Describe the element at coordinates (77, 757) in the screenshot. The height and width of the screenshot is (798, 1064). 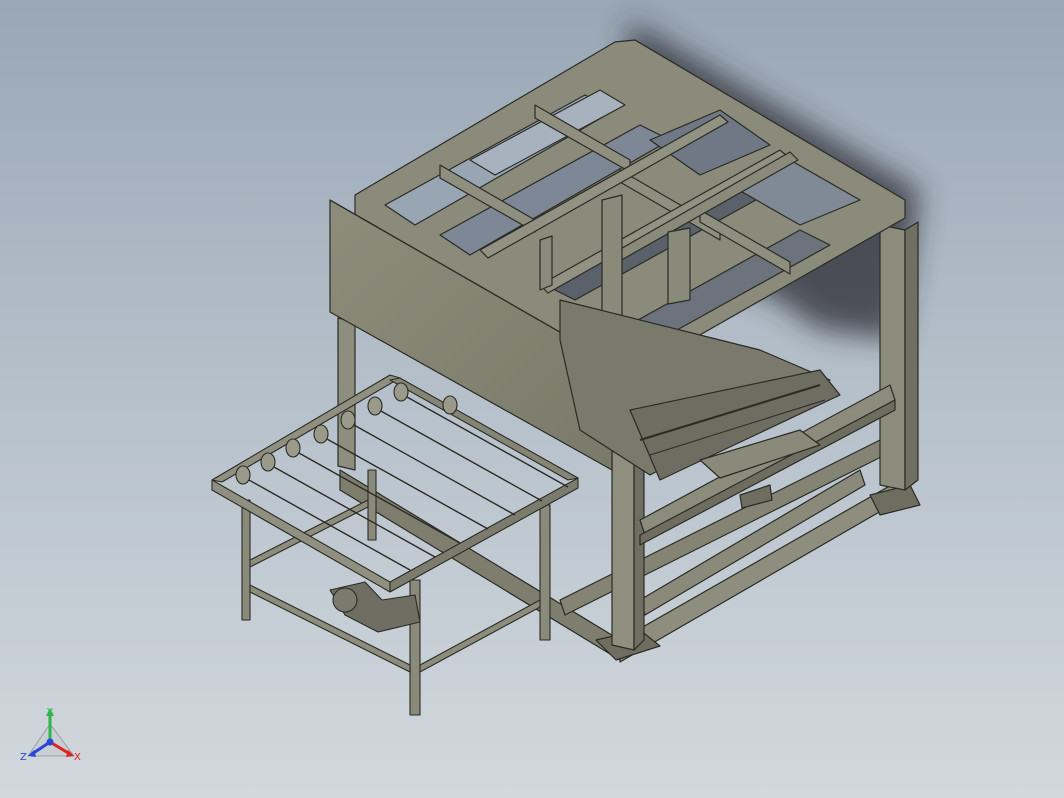
I see `x-axis-label: X` at that location.